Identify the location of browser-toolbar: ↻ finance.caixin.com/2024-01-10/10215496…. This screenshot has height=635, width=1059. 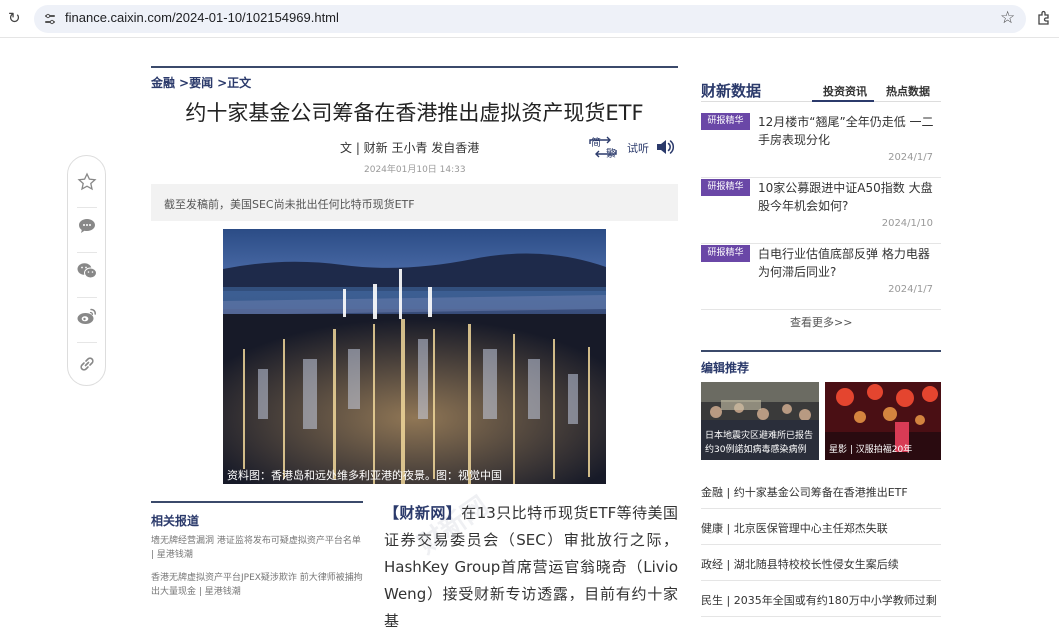
(529, 19).